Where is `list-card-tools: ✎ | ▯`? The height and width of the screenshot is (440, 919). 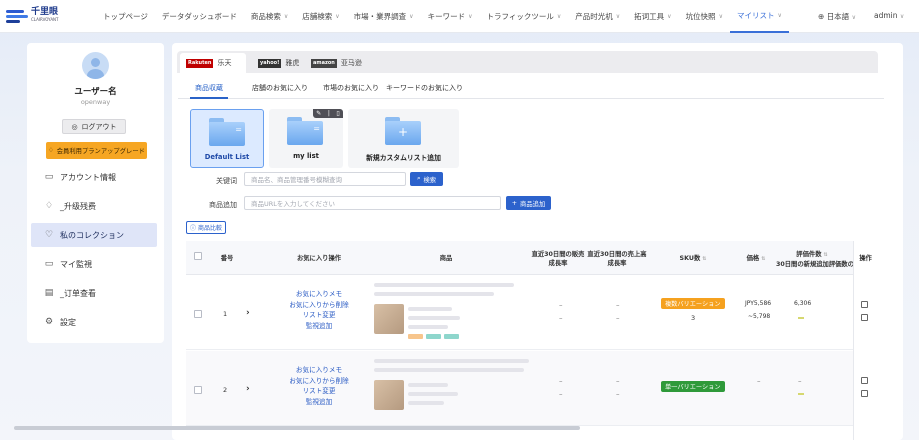 list-card-tools: ✎ | ▯ is located at coordinates (328, 113).